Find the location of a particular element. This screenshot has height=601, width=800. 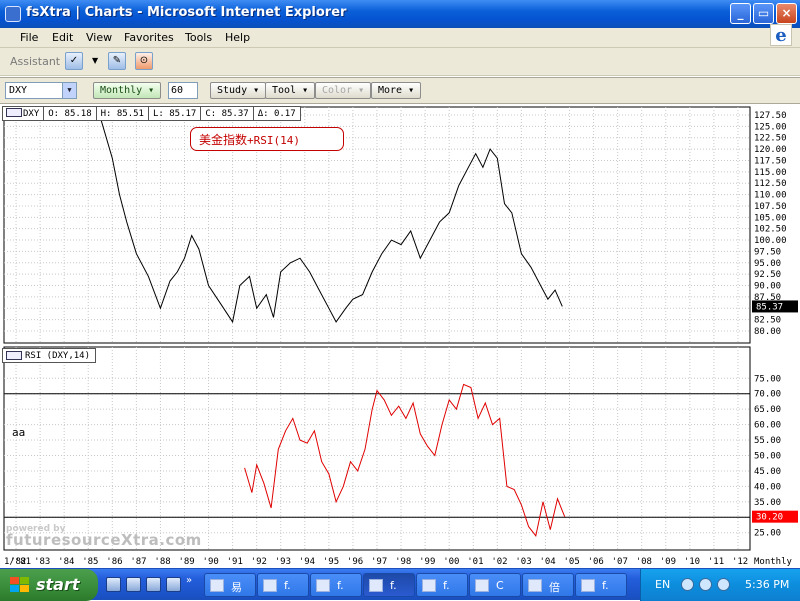

clock: 5:36 PM is located at coordinates (767, 584).